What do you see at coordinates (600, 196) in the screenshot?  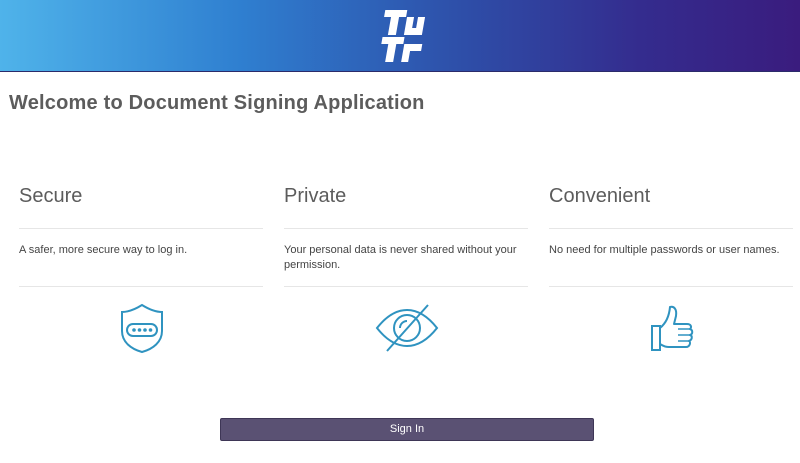 I see `feature-heading: Convenient` at bounding box center [600, 196].